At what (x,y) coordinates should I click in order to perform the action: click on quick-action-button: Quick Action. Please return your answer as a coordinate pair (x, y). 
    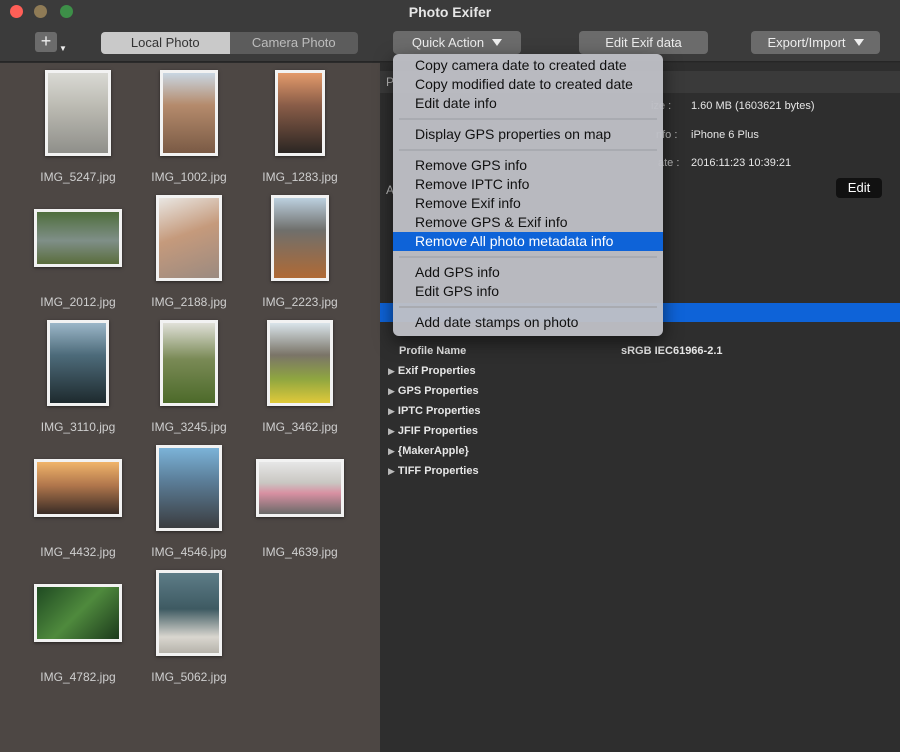
    Looking at the image, I should click on (457, 42).